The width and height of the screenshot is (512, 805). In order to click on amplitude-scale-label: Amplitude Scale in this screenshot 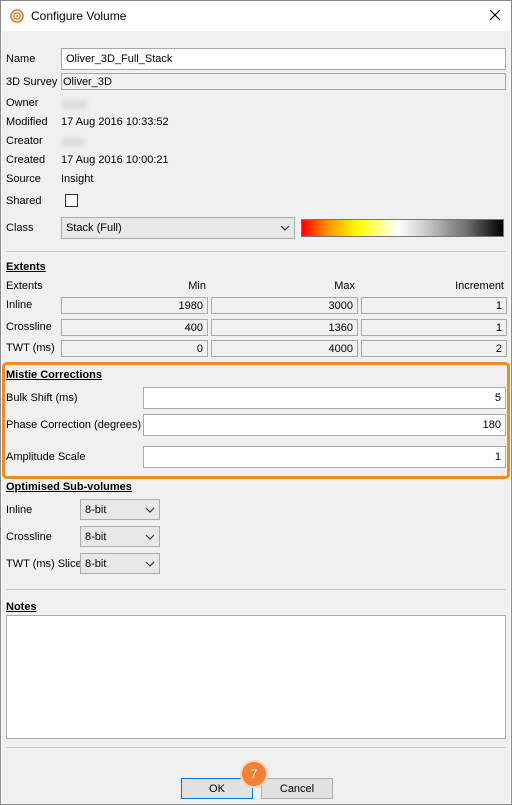, I will do `click(46, 457)`.